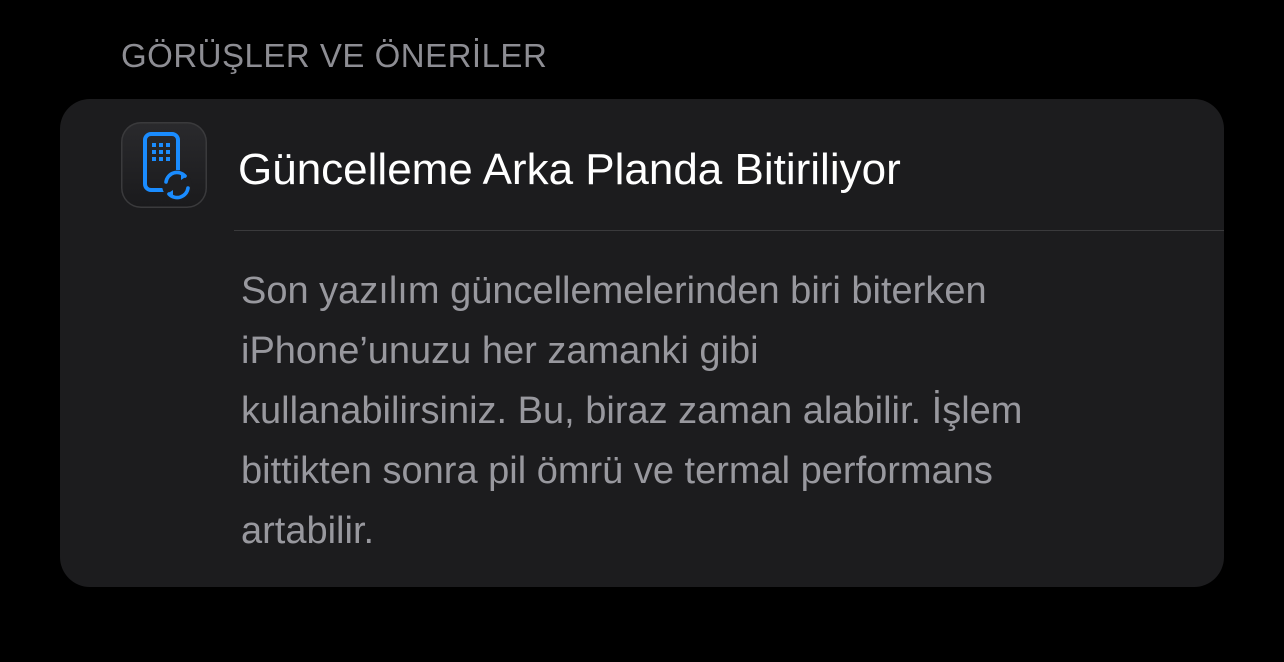  What do you see at coordinates (334, 55) in the screenshot?
I see `section-header: GÖRÜŞLER VE ÖNERİLER` at bounding box center [334, 55].